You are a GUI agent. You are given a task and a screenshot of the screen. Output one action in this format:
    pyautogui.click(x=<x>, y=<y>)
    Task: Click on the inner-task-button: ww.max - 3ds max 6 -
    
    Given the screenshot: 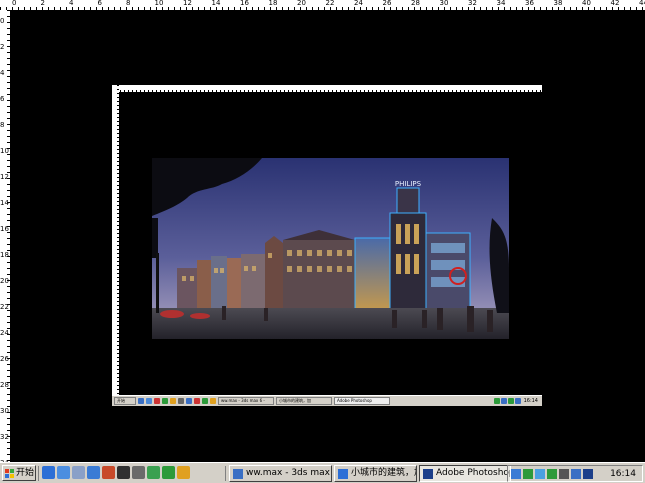 What is the action you would take?
    pyautogui.click(x=246, y=401)
    